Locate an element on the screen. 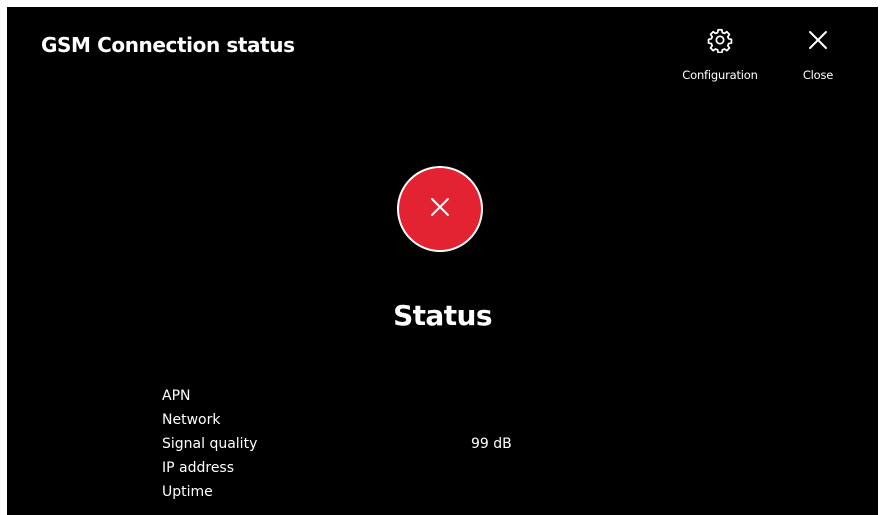 The height and width of the screenshot is (515, 885). configuration-label: Configuration is located at coordinates (720, 75).